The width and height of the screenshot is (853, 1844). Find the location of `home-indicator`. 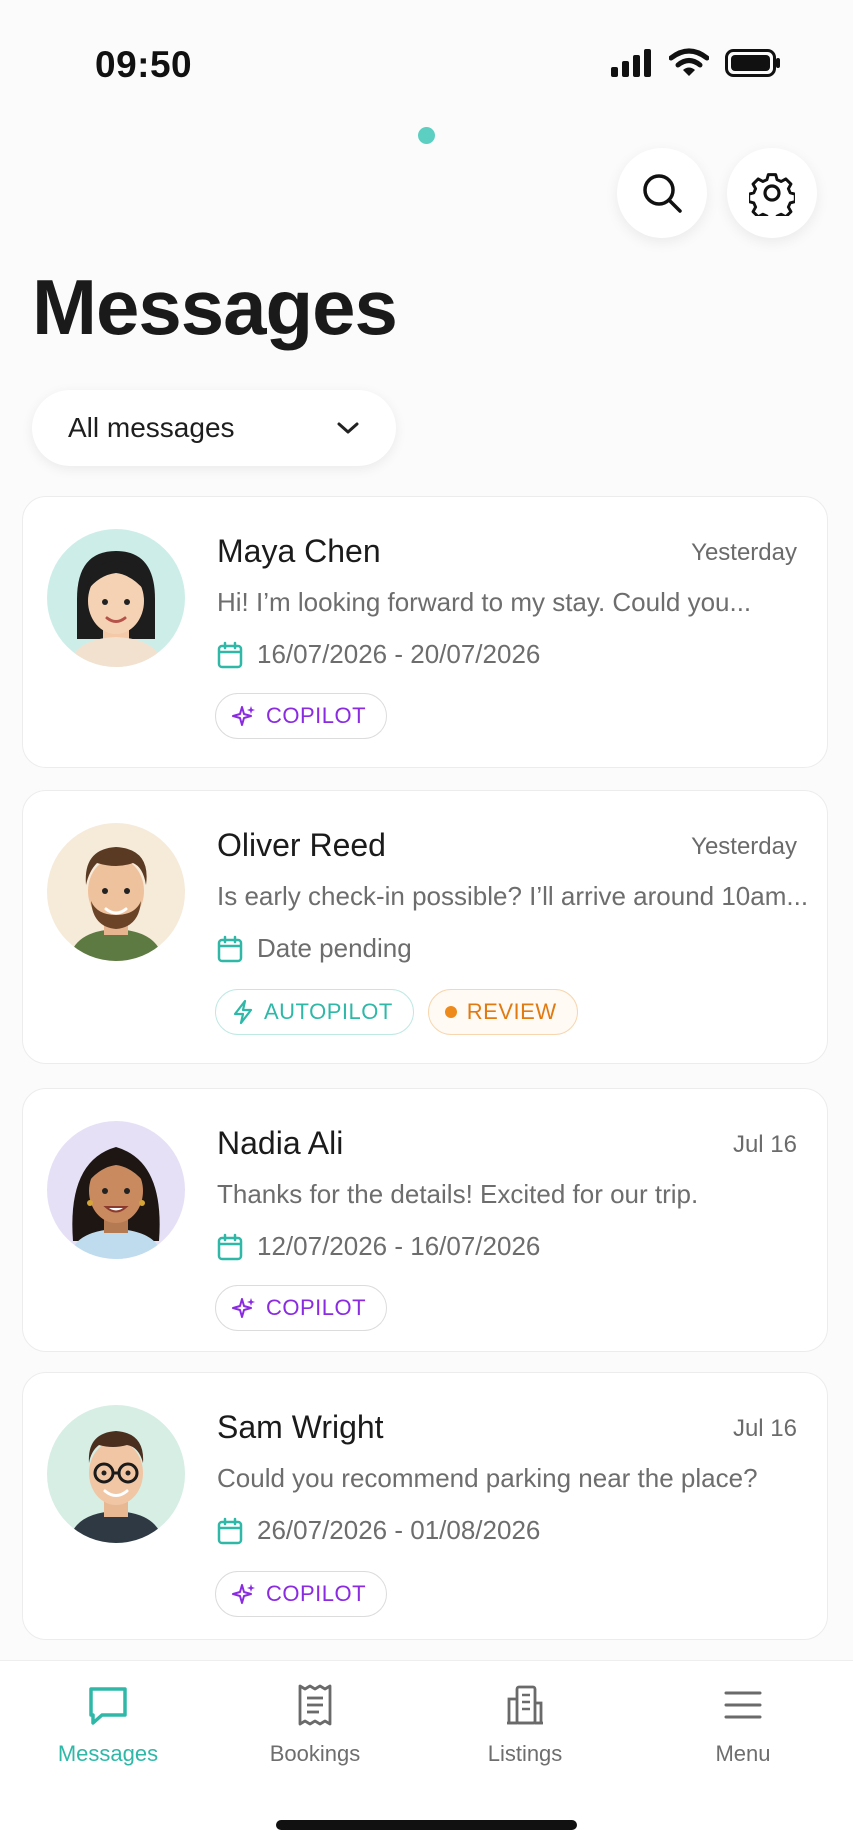

home-indicator is located at coordinates (426, 1825).